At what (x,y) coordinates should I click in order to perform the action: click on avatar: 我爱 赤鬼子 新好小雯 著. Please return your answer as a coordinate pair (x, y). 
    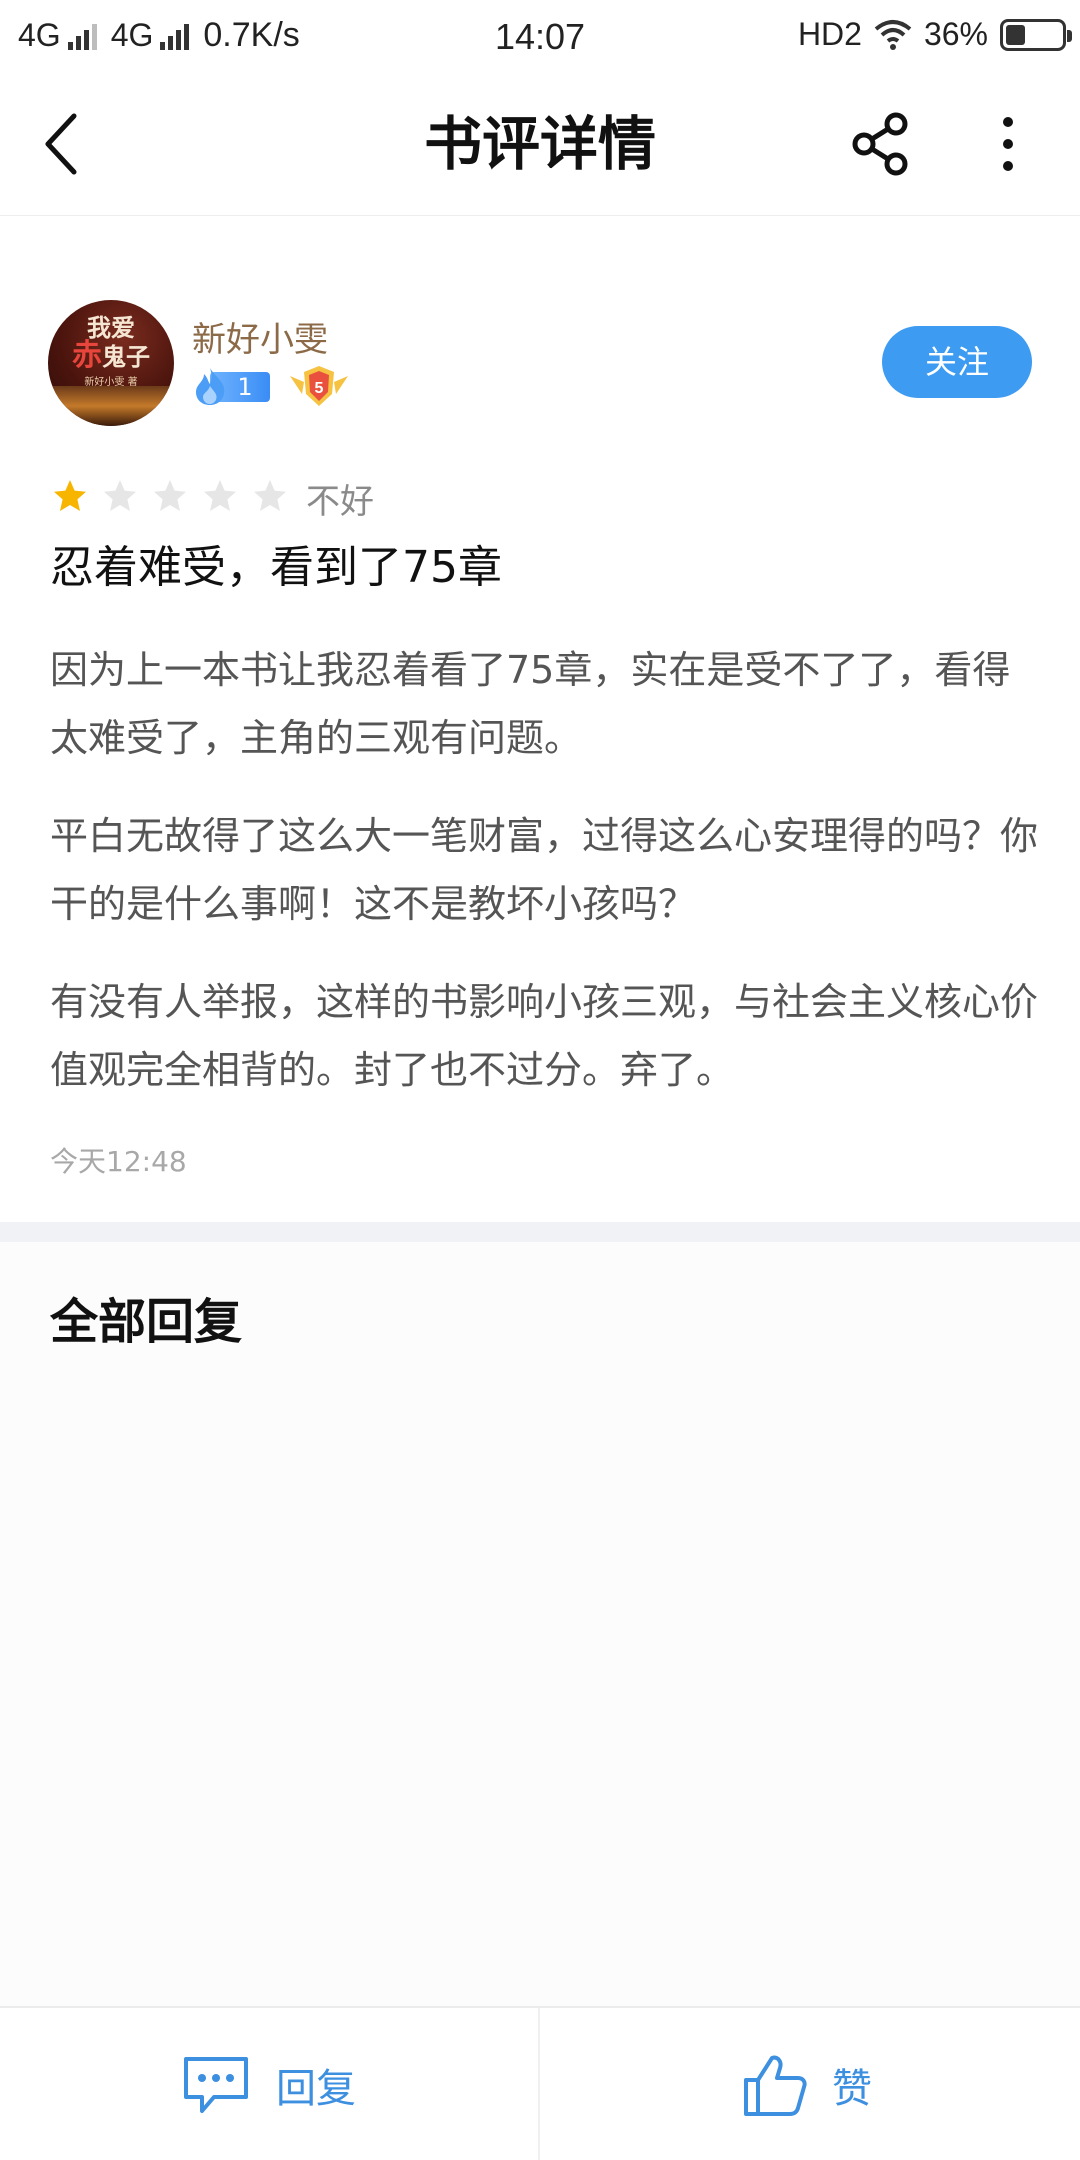
    Looking at the image, I should click on (111, 363).